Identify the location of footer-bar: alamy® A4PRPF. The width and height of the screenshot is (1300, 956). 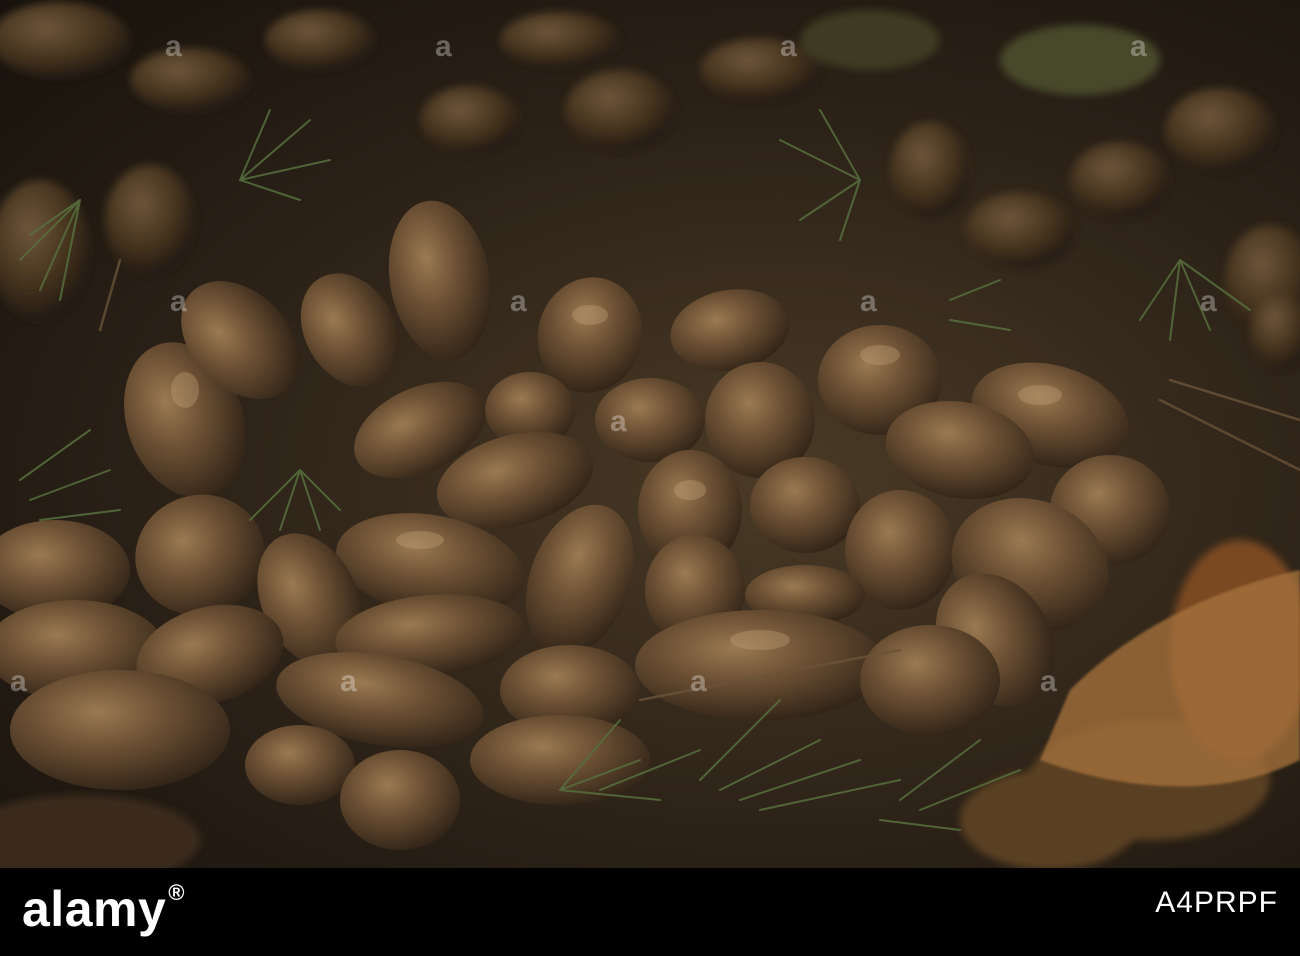
(650, 912).